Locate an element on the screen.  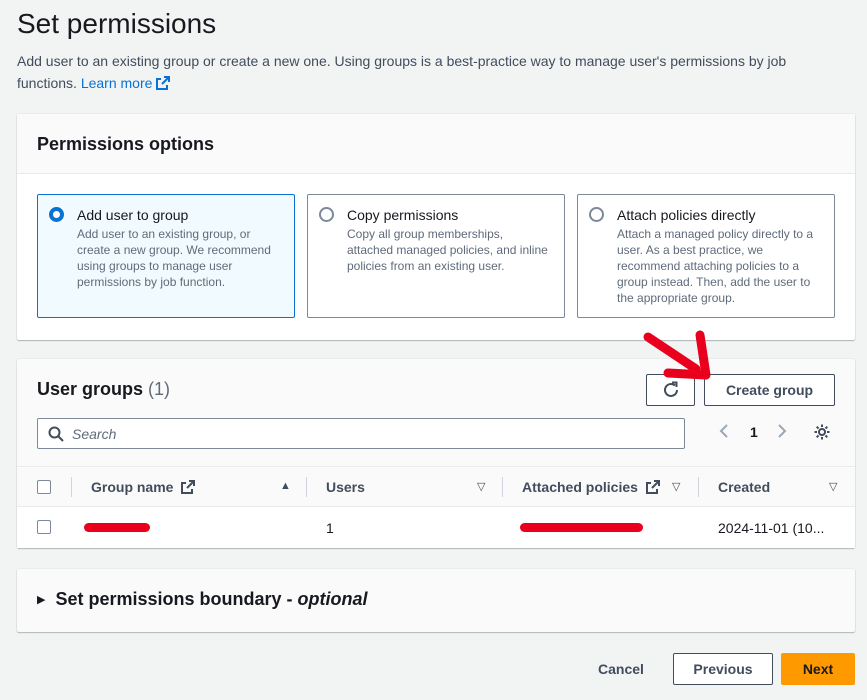
radio-add-user-to-group is located at coordinates (56, 214).